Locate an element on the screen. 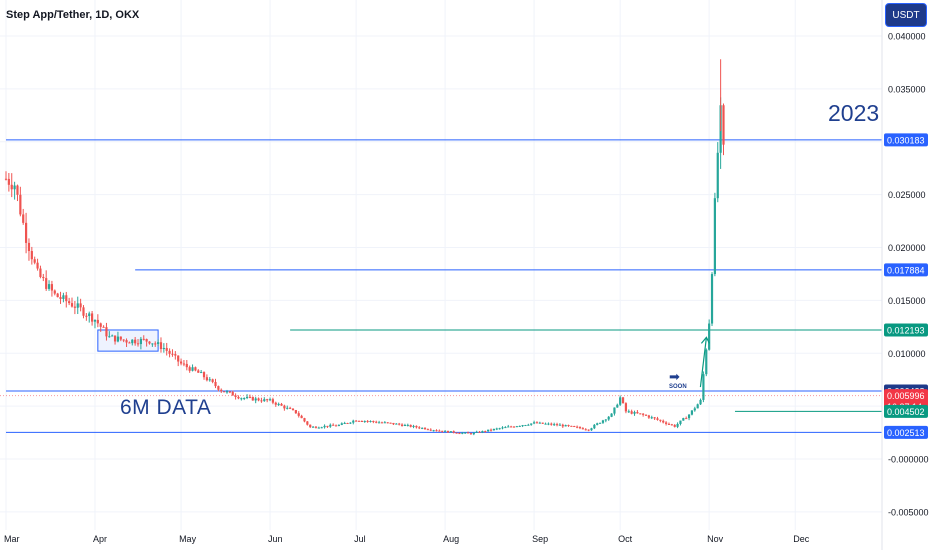  six-month-annotation: 6M DATA is located at coordinates (166, 407).